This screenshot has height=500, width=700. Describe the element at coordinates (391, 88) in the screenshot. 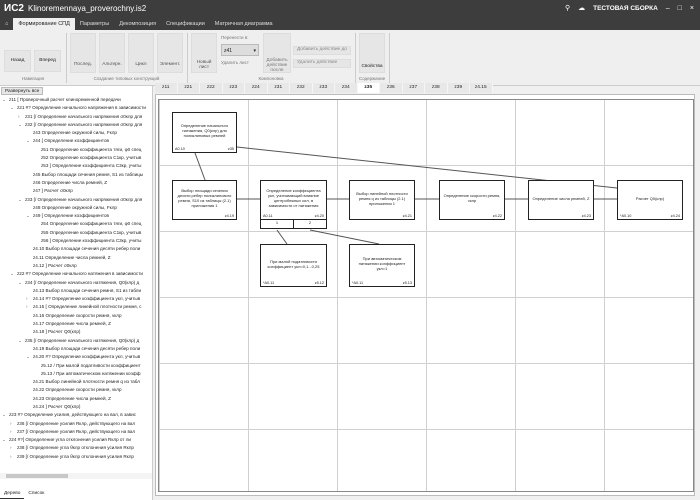

I see `sheet-tab: z36` at that location.